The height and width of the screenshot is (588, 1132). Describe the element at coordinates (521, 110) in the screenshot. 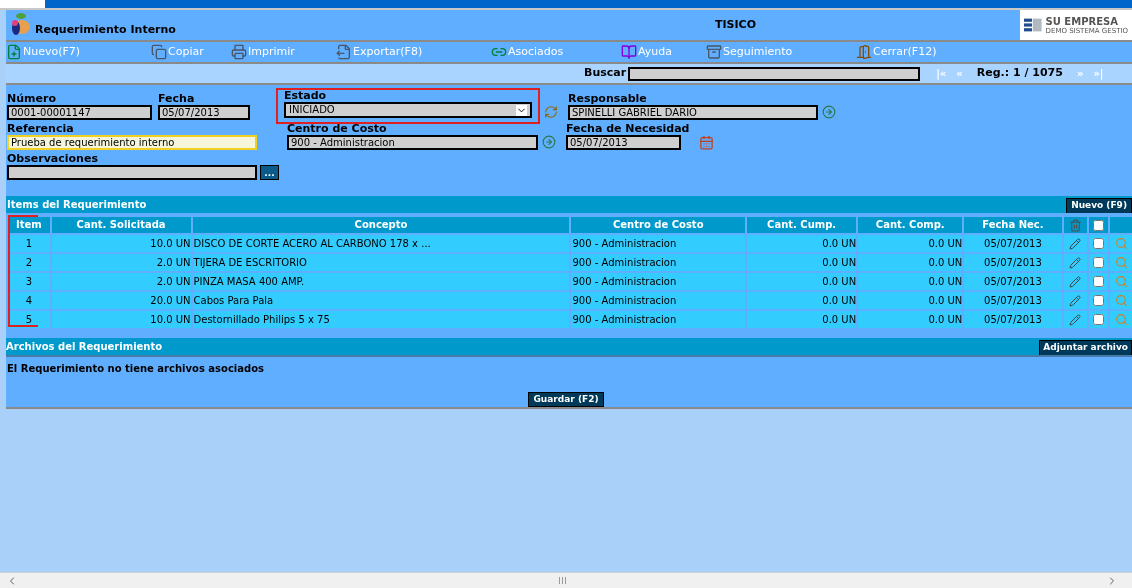

I see `caret-icon` at that location.